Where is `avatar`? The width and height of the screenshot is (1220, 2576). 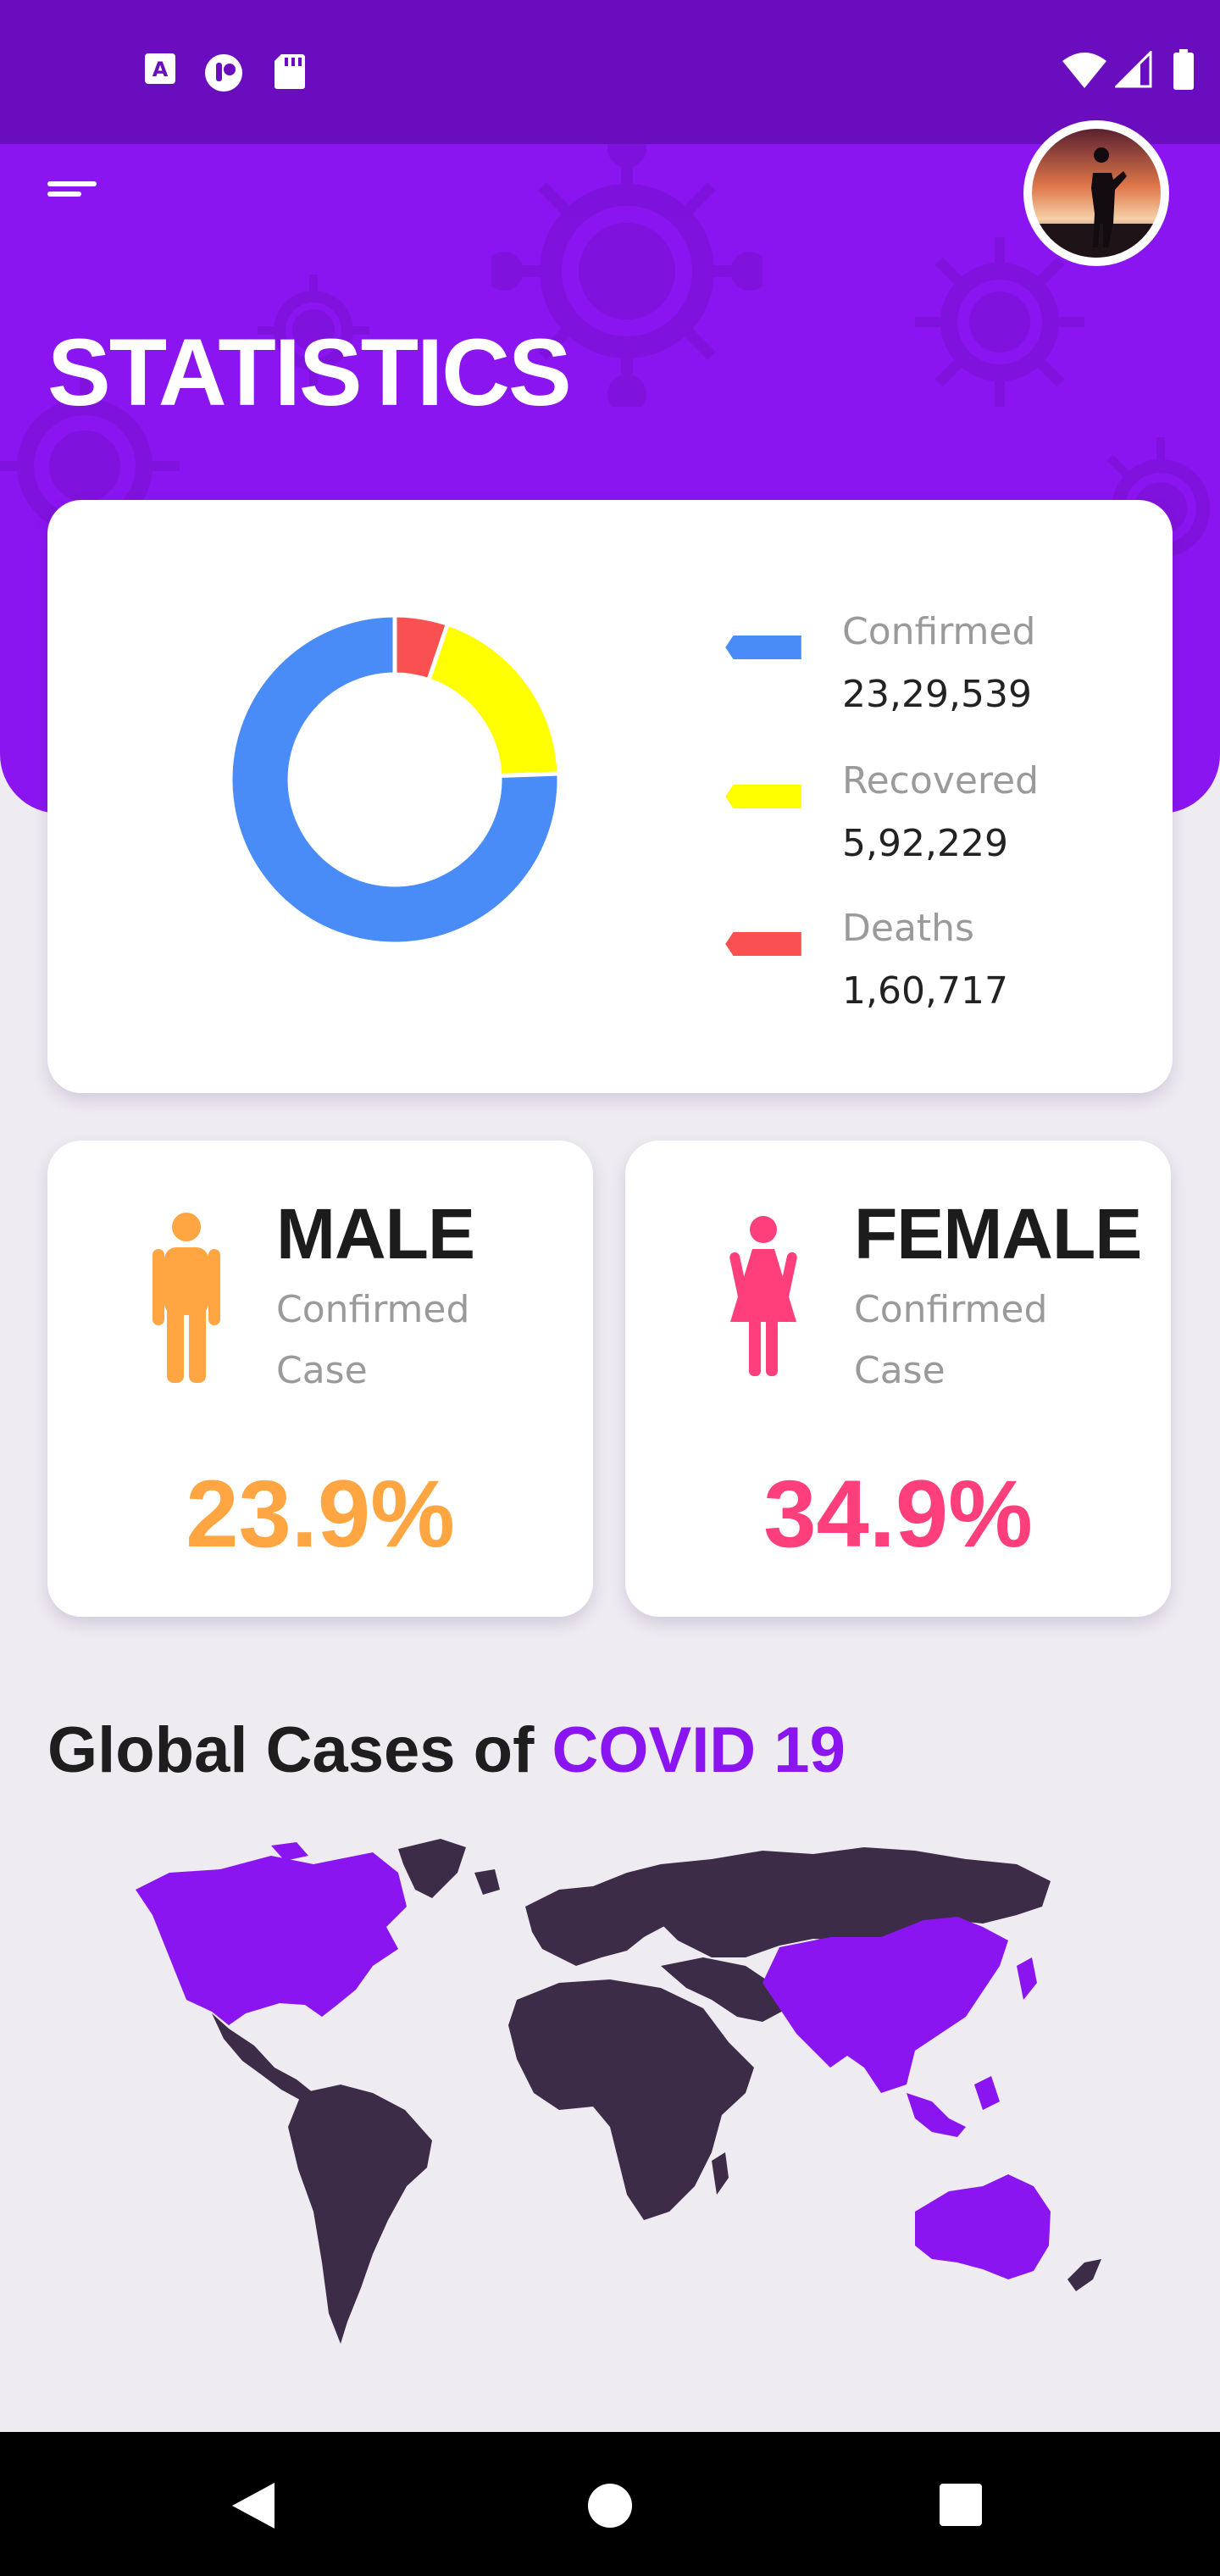 avatar is located at coordinates (1096, 193).